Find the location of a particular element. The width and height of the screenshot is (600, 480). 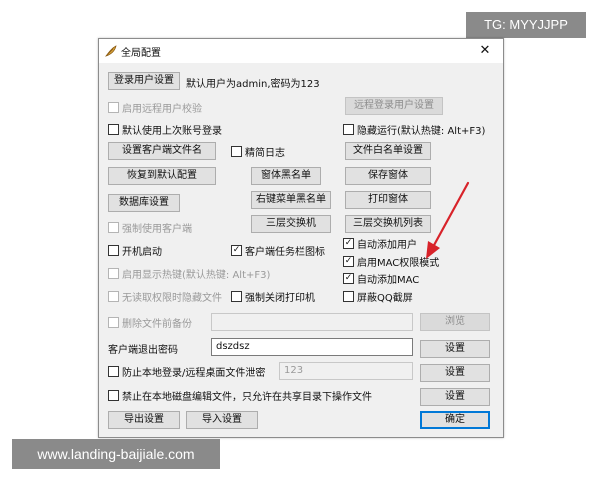

leak-settings-button: 设置 is located at coordinates (455, 373).